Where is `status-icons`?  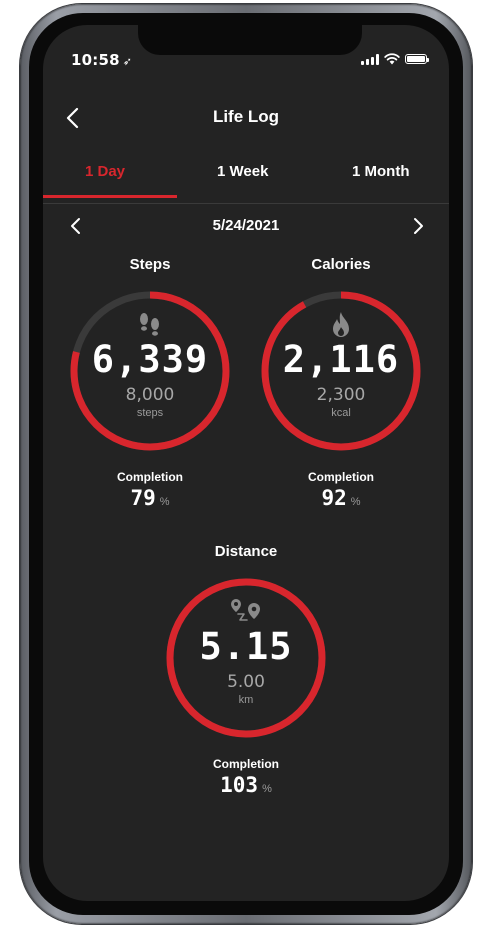 status-icons is located at coordinates (395, 59).